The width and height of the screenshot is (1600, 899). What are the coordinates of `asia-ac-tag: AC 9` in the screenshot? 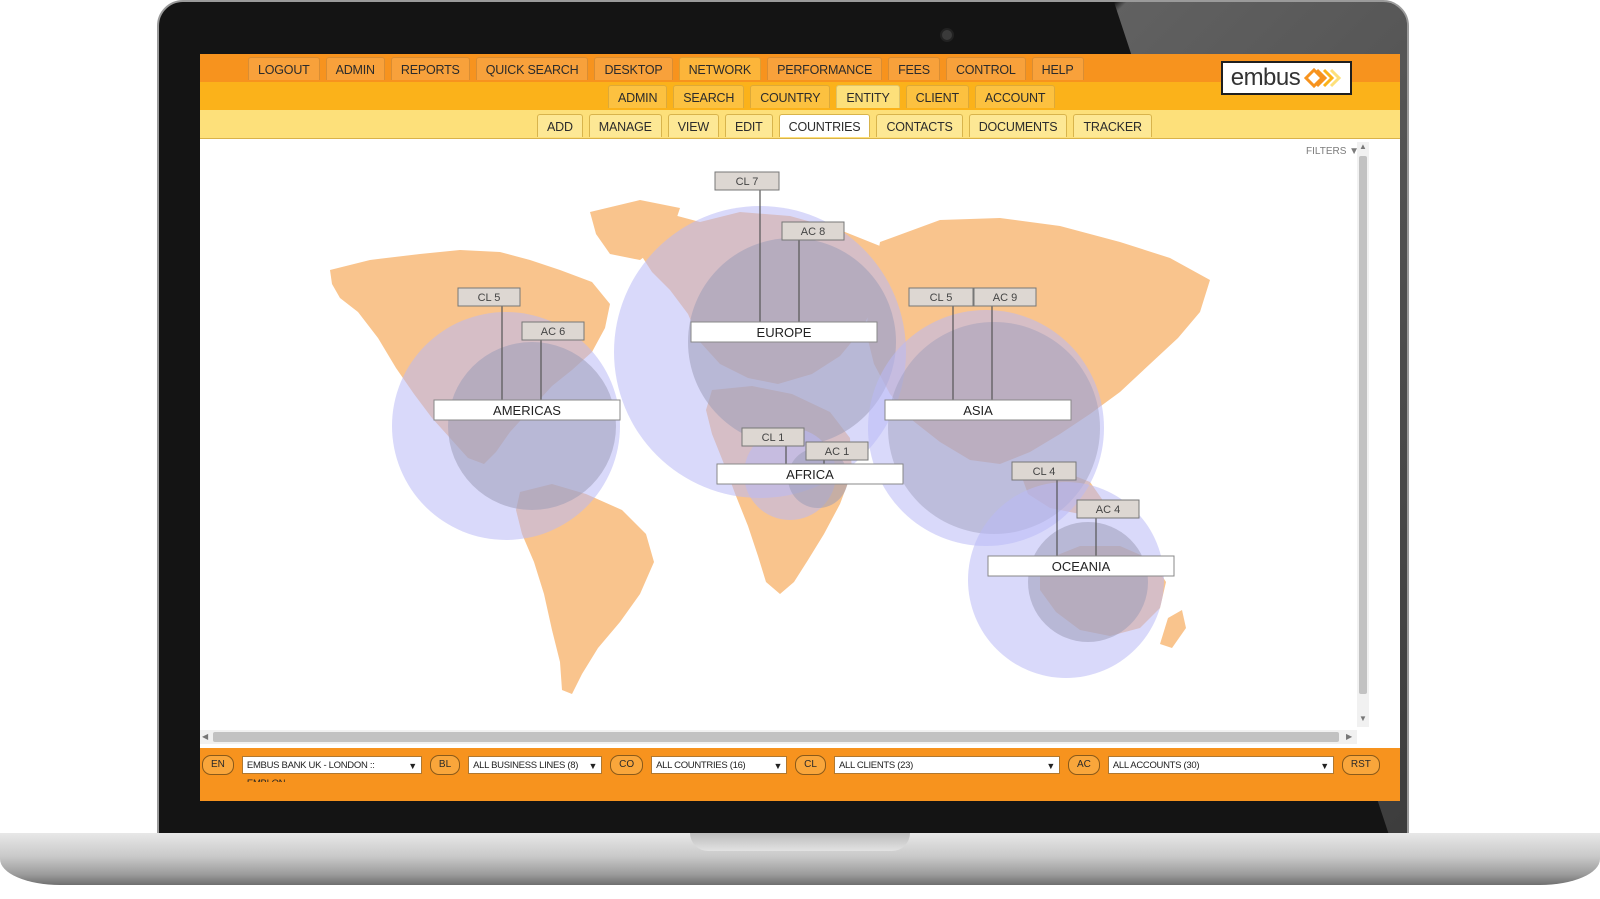 It's located at (1005, 297).